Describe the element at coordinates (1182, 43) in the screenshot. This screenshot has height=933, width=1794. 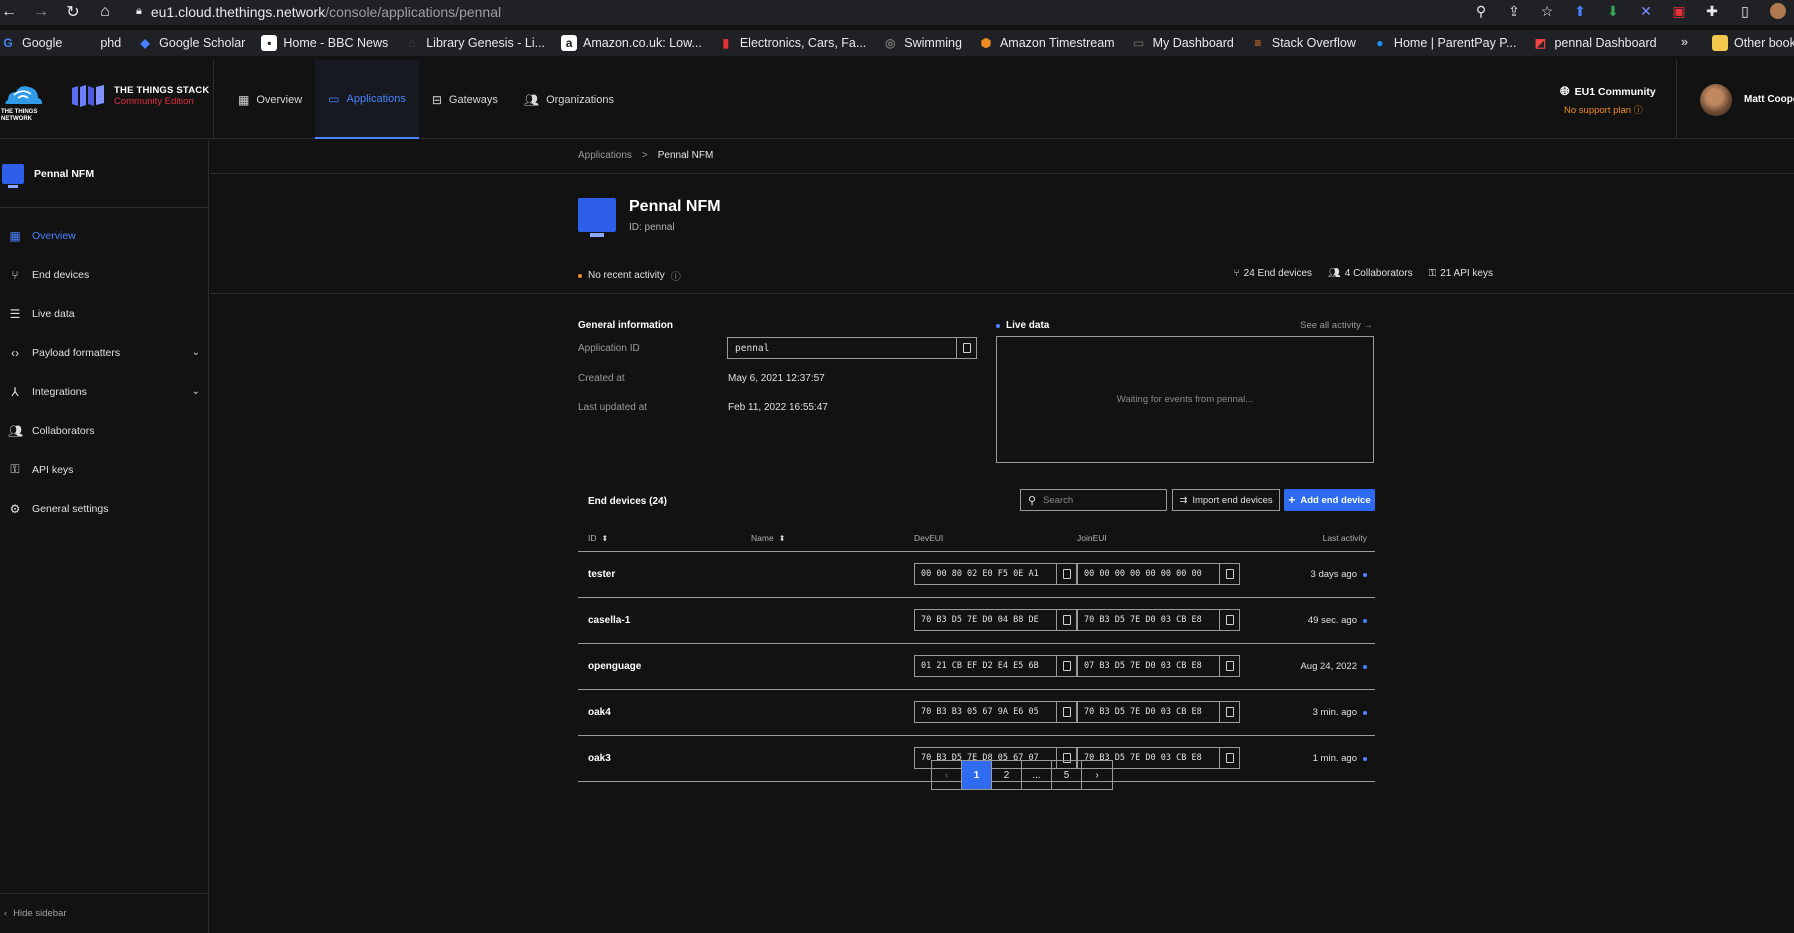
I see `bookmark-item: ▭ My Dashboard` at that location.